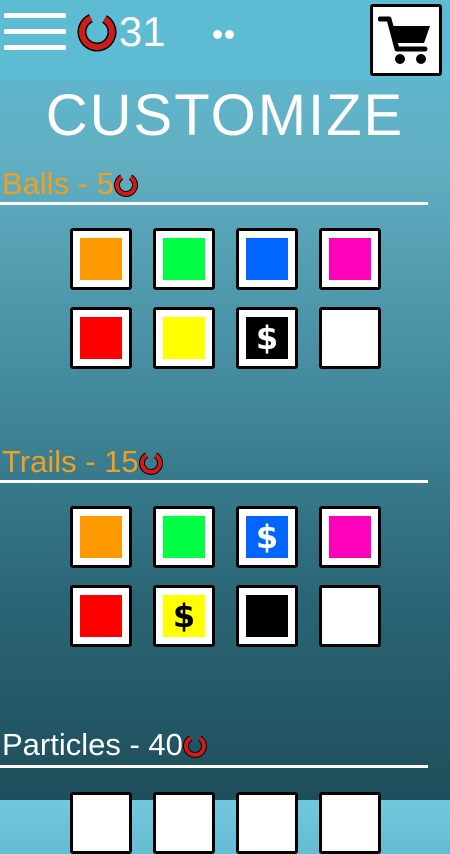 Image resolution: width=450 pixels, height=854 pixels. What do you see at coordinates (225, 115) in the screenshot?
I see `page-title: CUSTOMIZE` at bounding box center [225, 115].